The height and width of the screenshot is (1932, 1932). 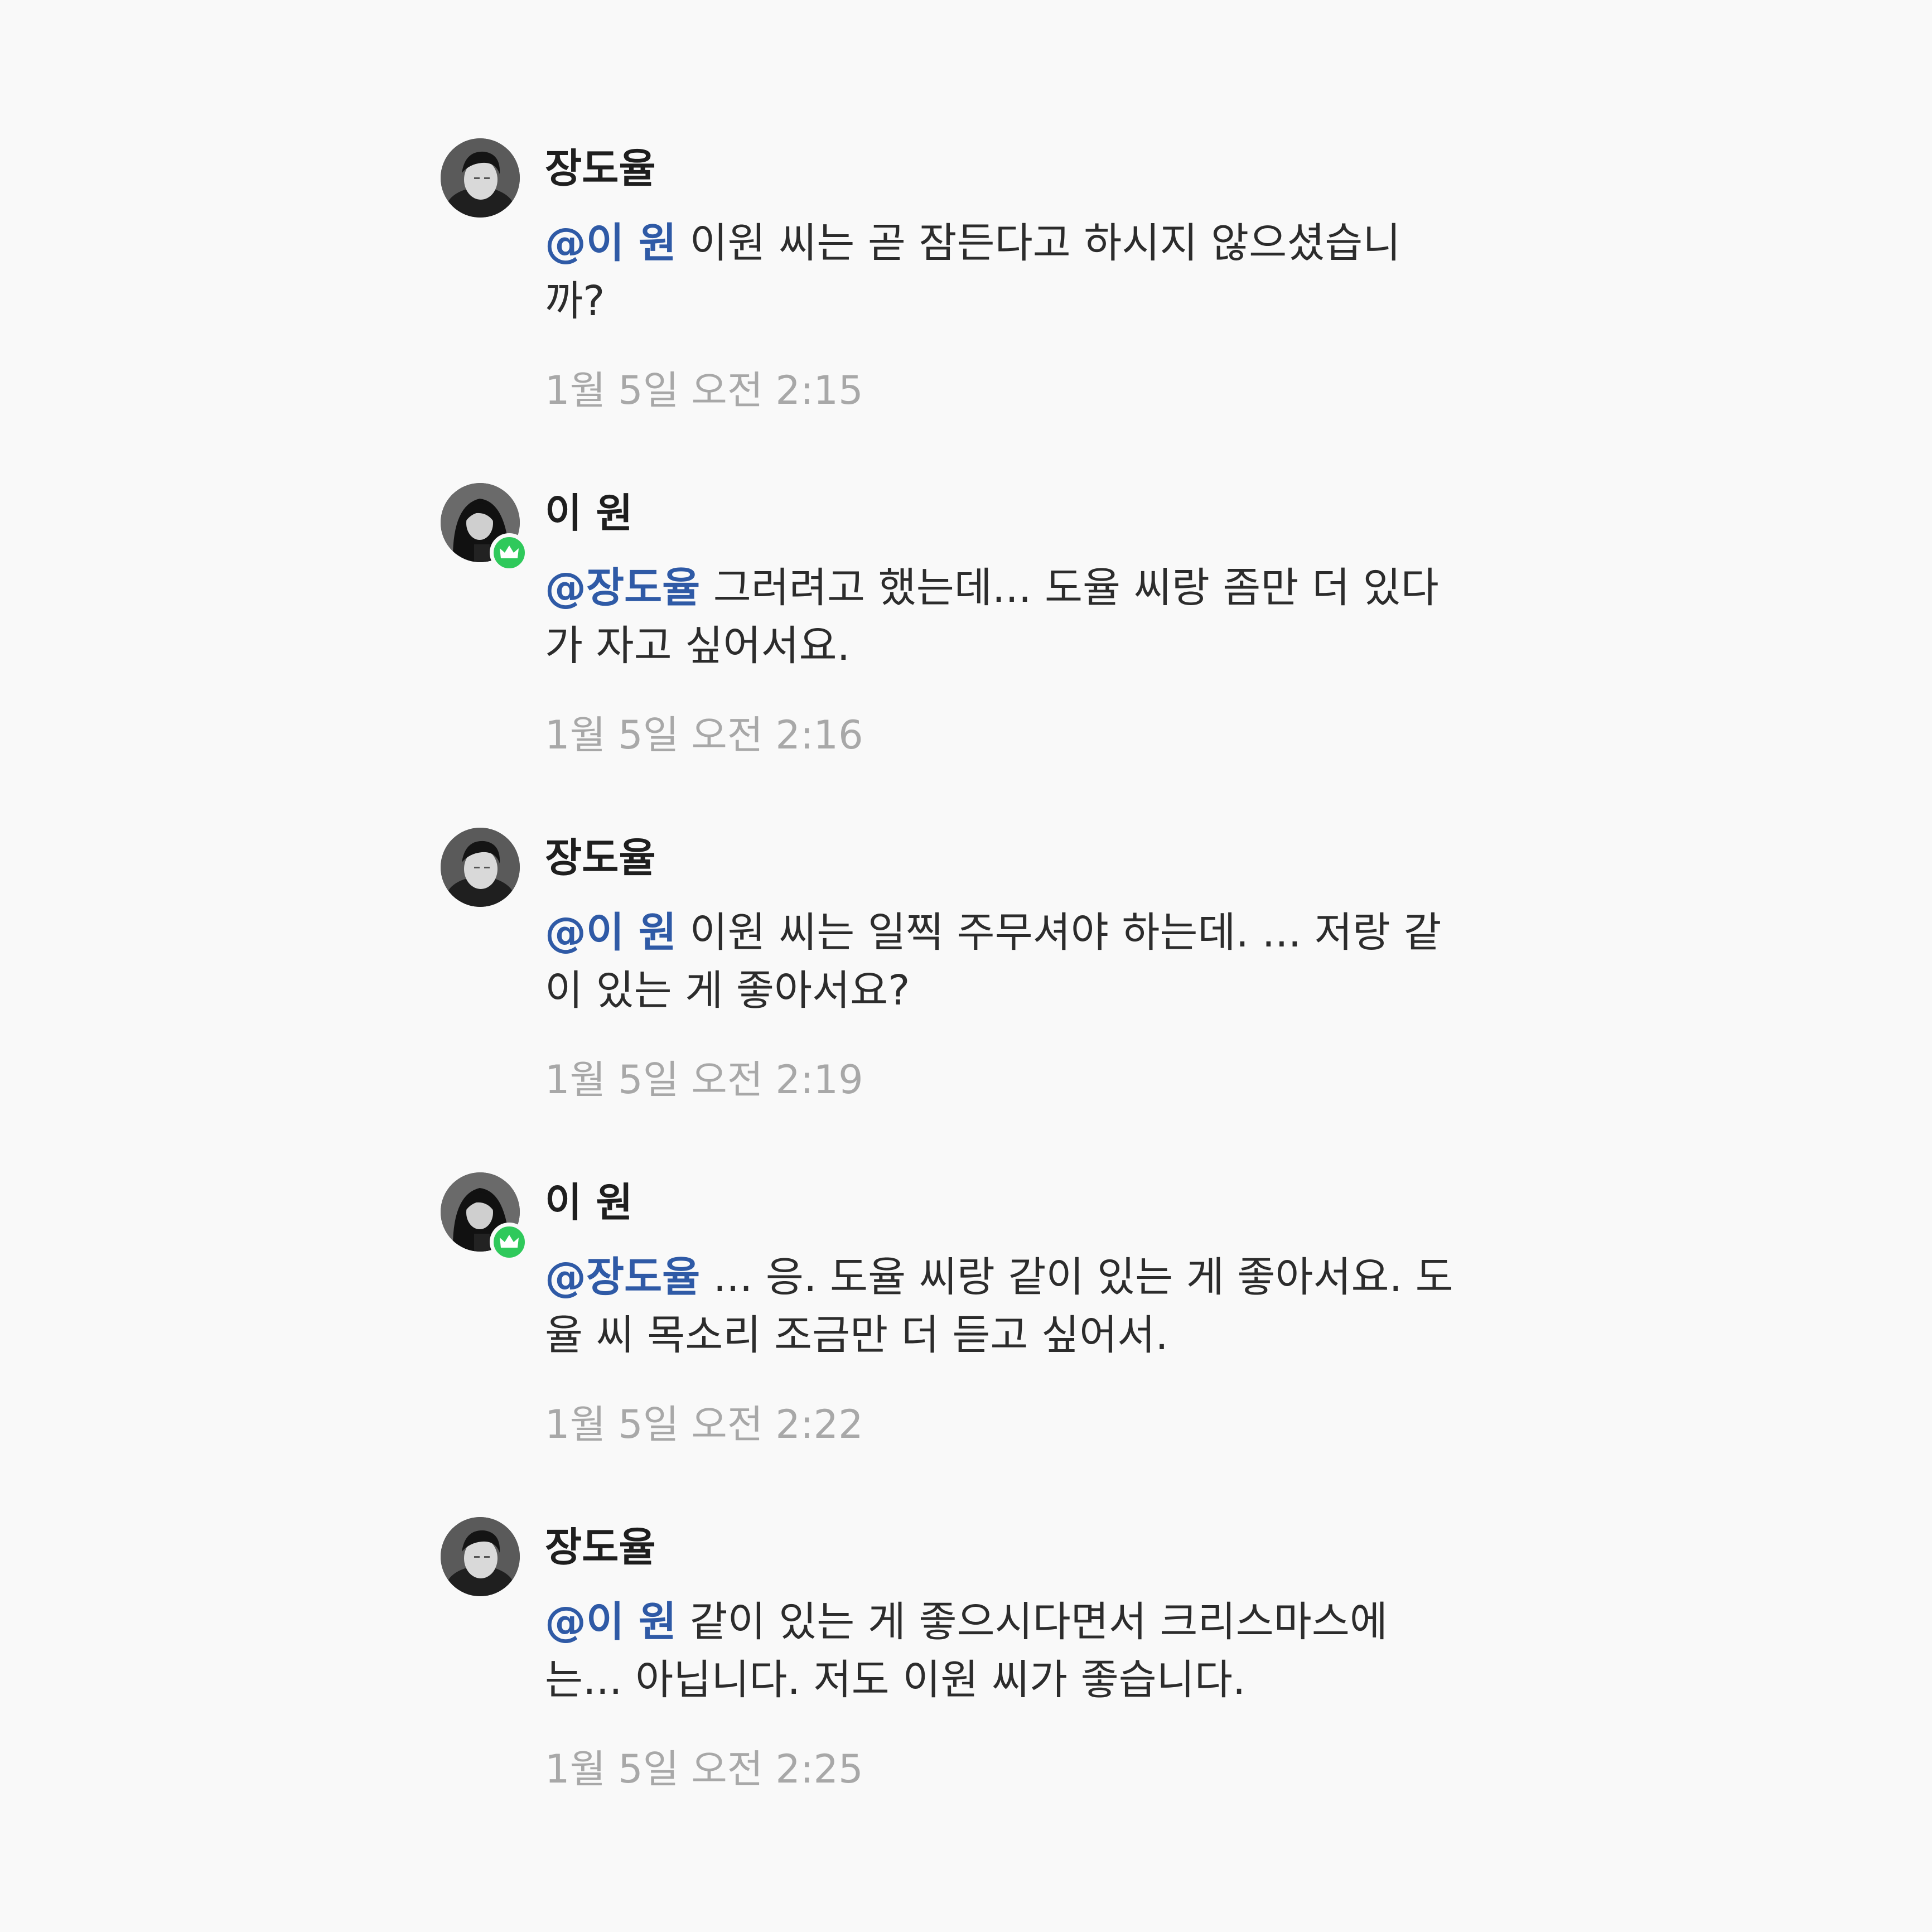 What do you see at coordinates (704, 390) in the screenshot?
I see `comment-timestamp: 1월 5일 오전 2:15` at bounding box center [704, 390].